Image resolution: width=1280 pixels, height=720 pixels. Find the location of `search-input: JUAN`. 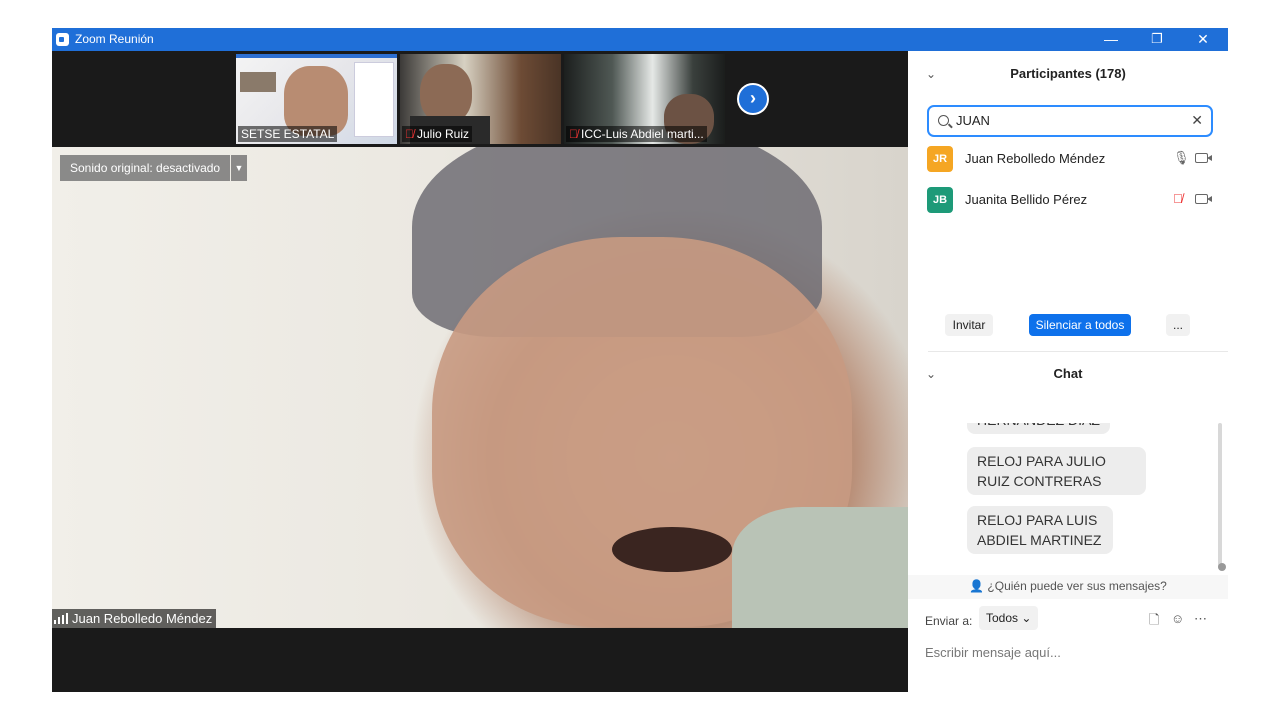

search-input: JUAN is located at coordinates (973, 120).